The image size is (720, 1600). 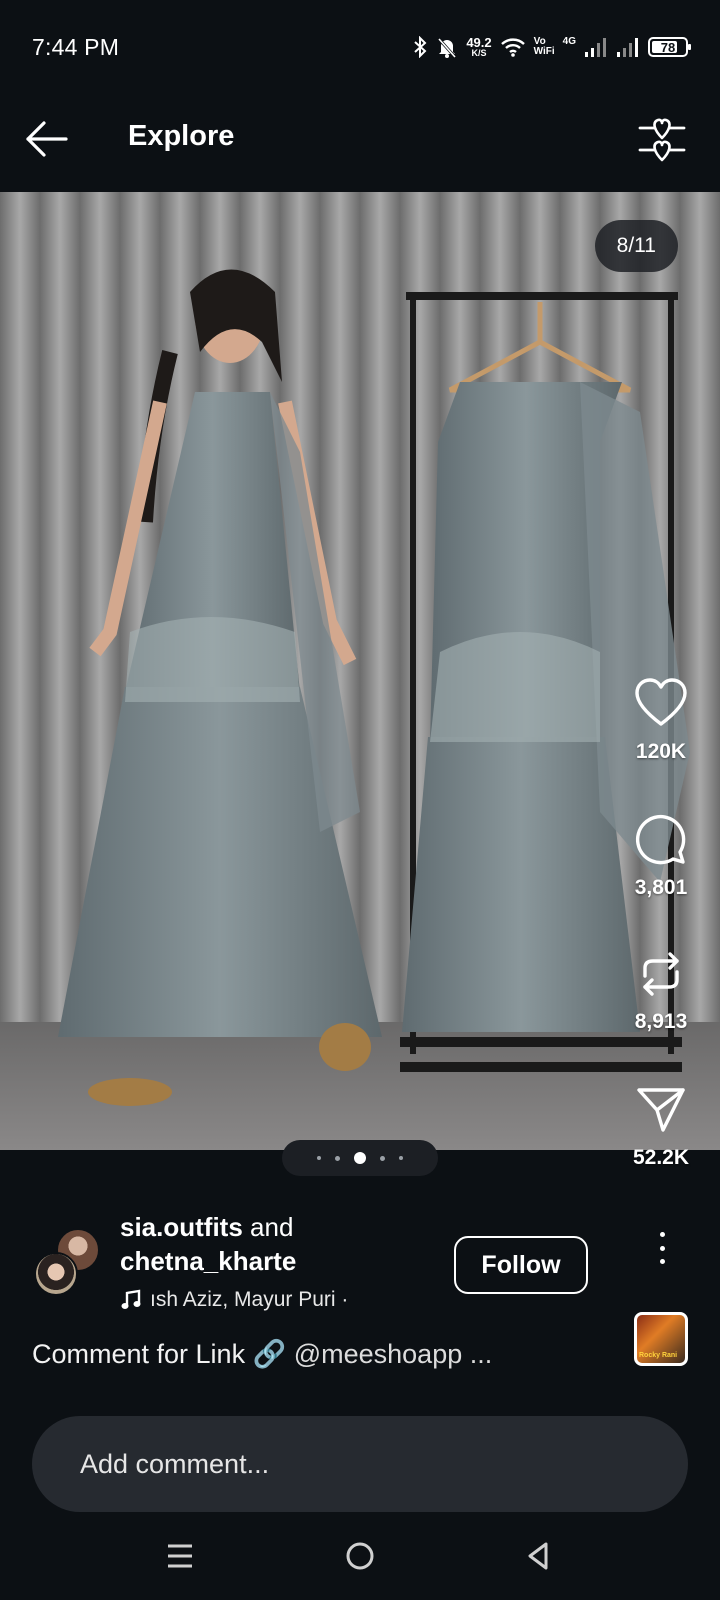 I want to click on status-time: 7:44 PM, so click(x=76, y=47).